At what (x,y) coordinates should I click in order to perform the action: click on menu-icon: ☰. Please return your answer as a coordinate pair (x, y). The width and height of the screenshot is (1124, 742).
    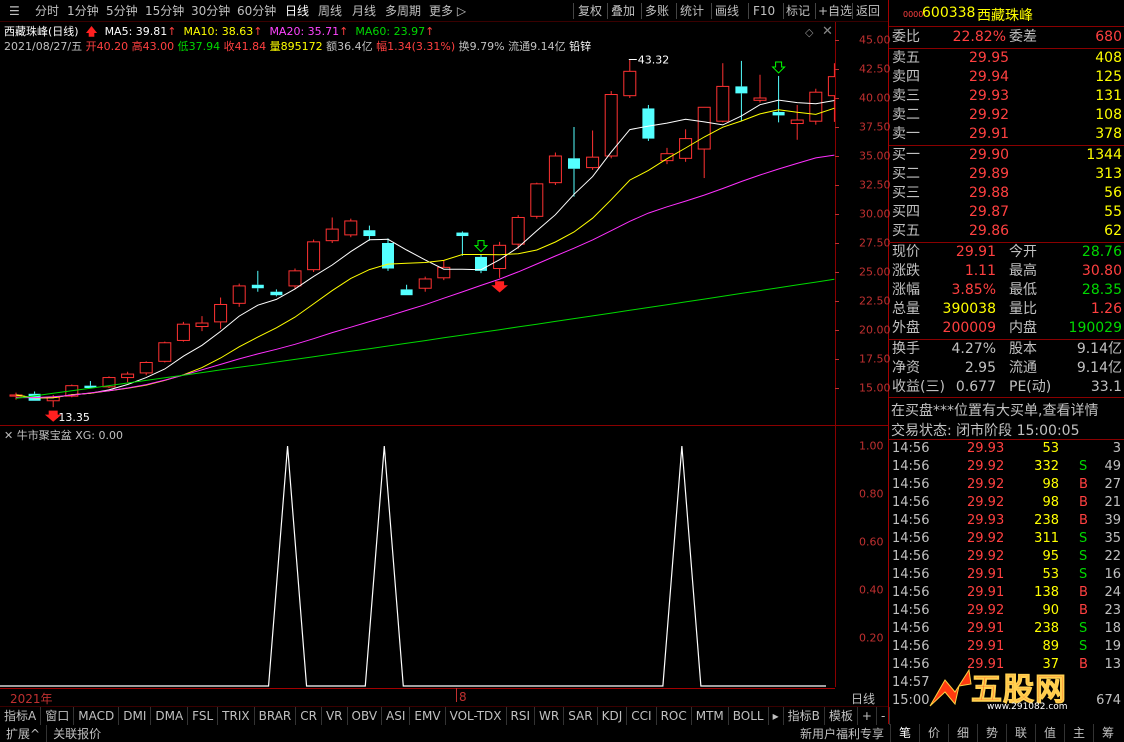
    Looking at the image, I should click on (14, 11).